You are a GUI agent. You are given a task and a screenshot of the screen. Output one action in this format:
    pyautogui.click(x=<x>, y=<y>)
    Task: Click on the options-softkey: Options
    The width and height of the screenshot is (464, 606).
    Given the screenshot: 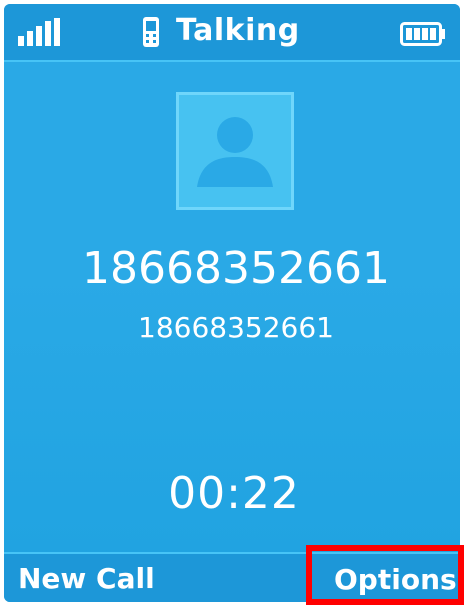 What is the action you would take?
    pyautogui.click(x=395, y=579)
    